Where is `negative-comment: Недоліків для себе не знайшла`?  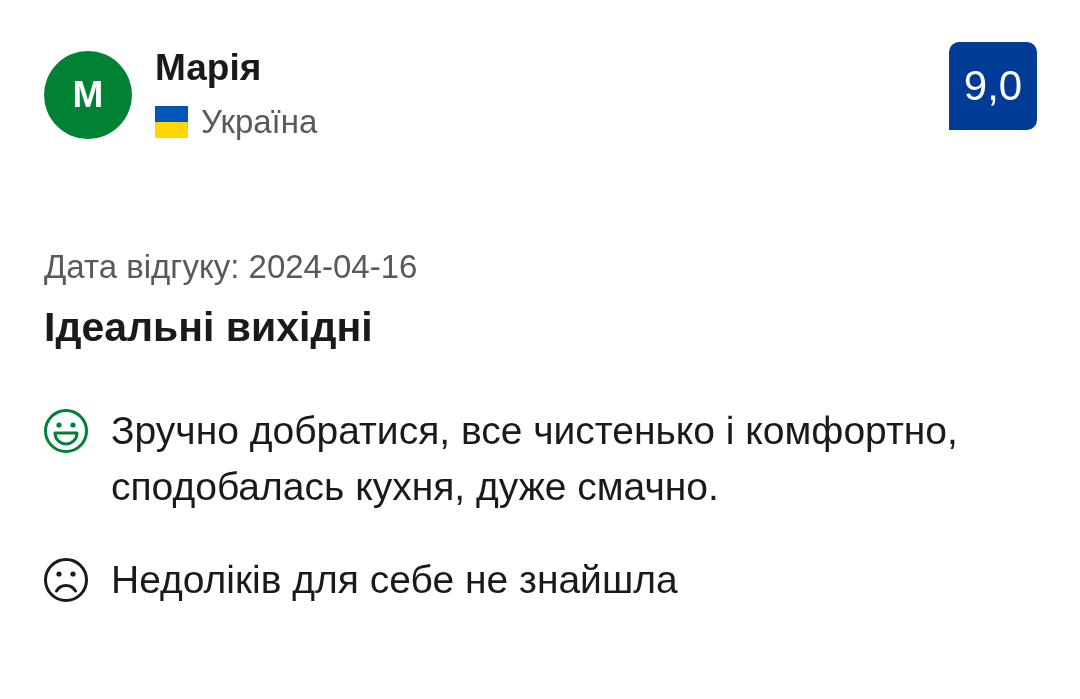 negative-comment: Недоліків для себе не знайшла is located at coordinates (394, 580).